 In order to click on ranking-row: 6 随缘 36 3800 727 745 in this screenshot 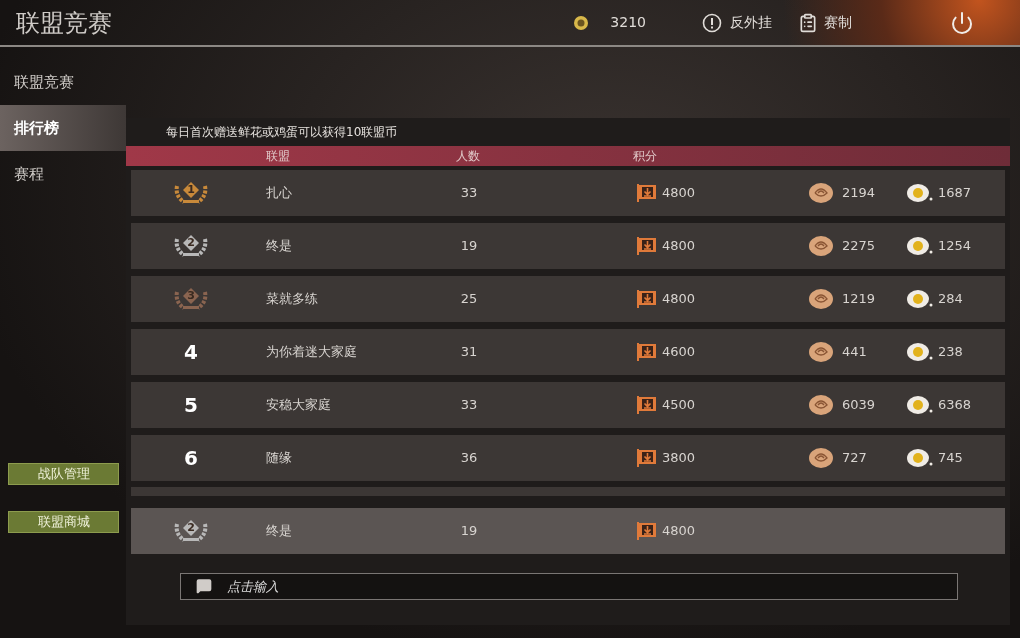, I will do `click(568, 458)`.